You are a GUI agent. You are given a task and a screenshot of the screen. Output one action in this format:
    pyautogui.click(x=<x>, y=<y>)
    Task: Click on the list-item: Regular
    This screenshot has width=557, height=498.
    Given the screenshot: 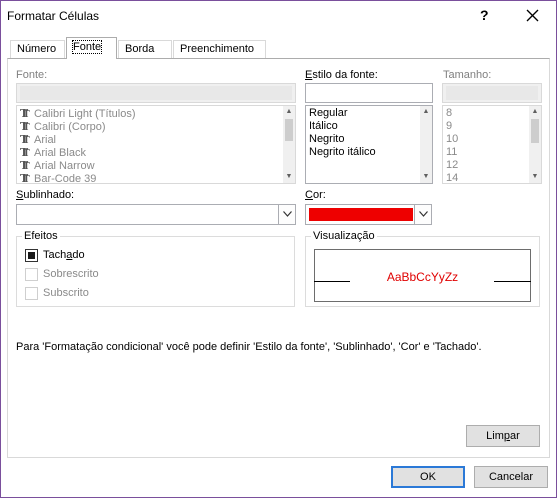 What is the action you would take?
    pyautogui.click(x=328, y=113)
    